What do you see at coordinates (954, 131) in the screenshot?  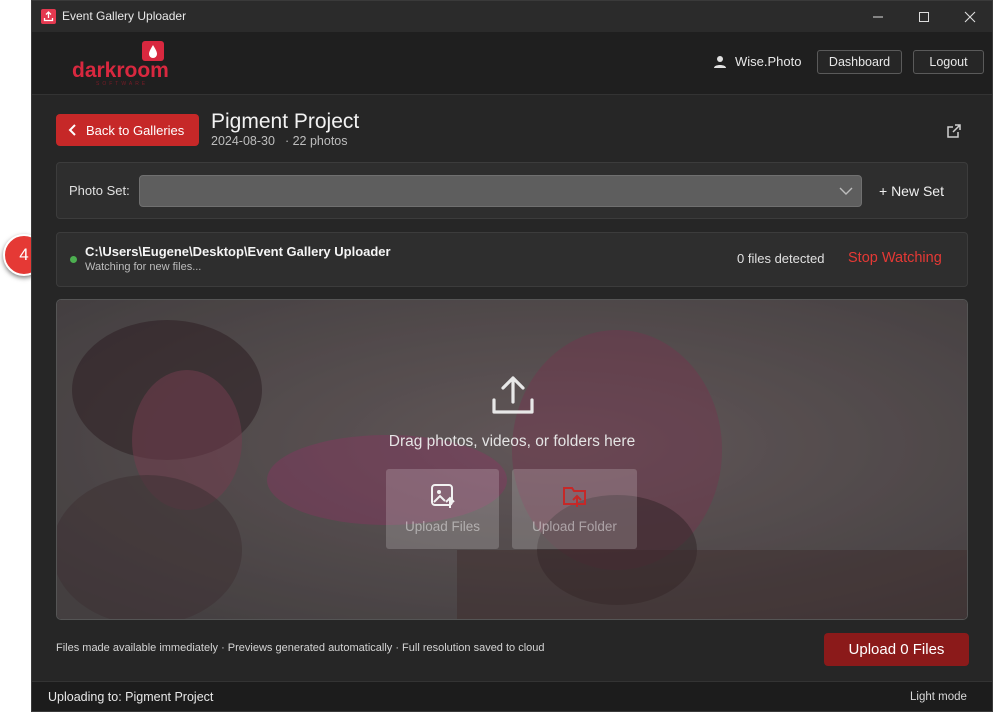 I see `external-link-icon` at bounding box center [954, 131].